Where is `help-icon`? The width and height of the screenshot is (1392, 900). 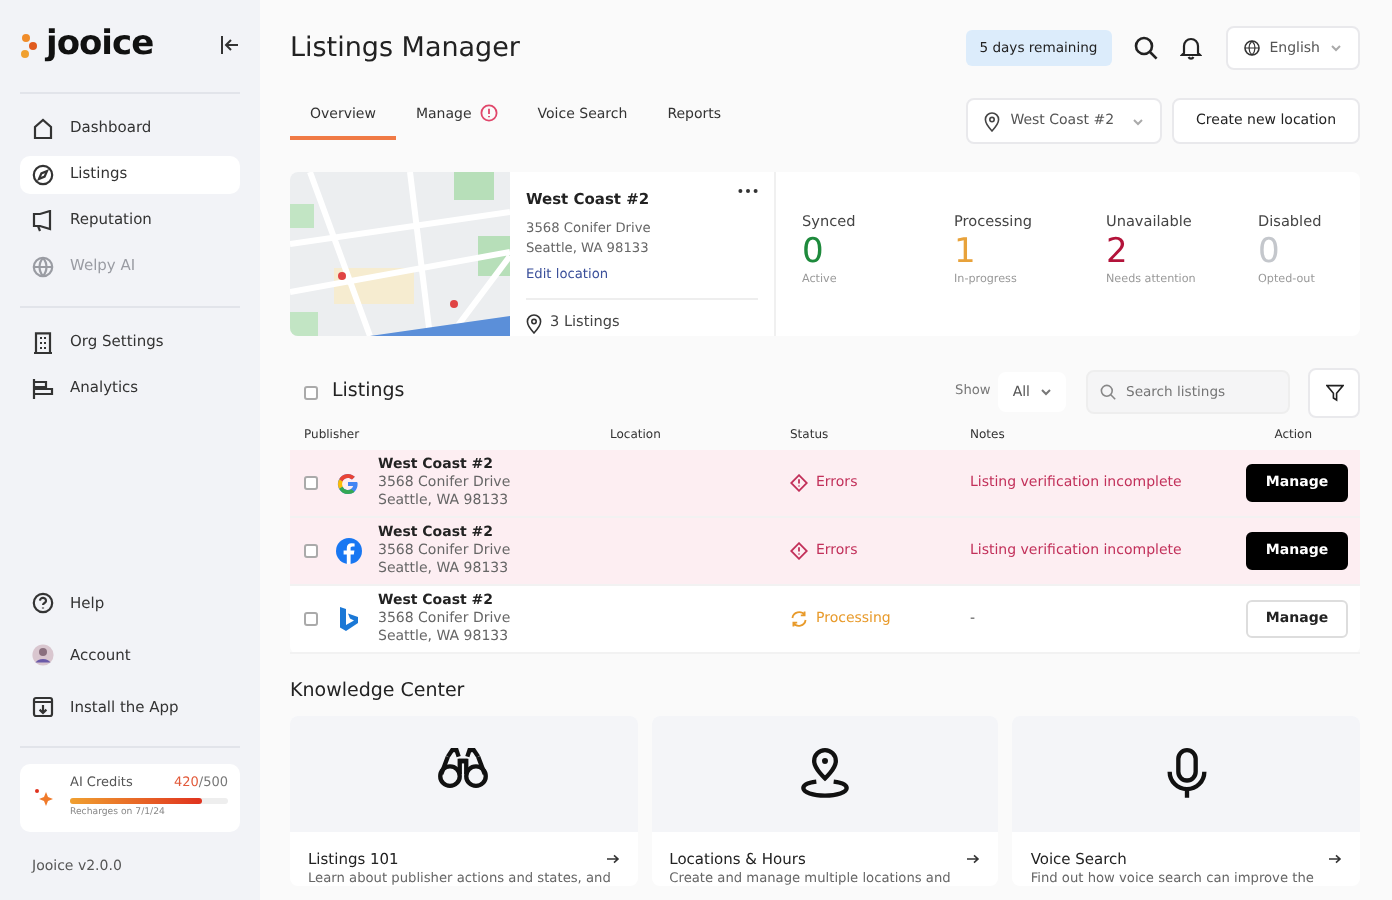
help-icon is located at coordinates (43, 603).